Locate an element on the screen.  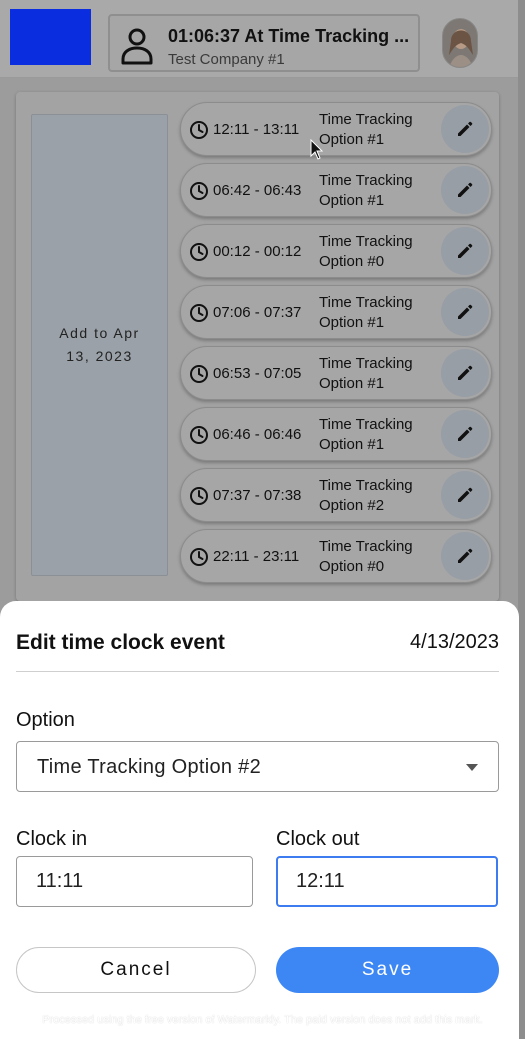
scrollbar is located at coordinates (521, 519).